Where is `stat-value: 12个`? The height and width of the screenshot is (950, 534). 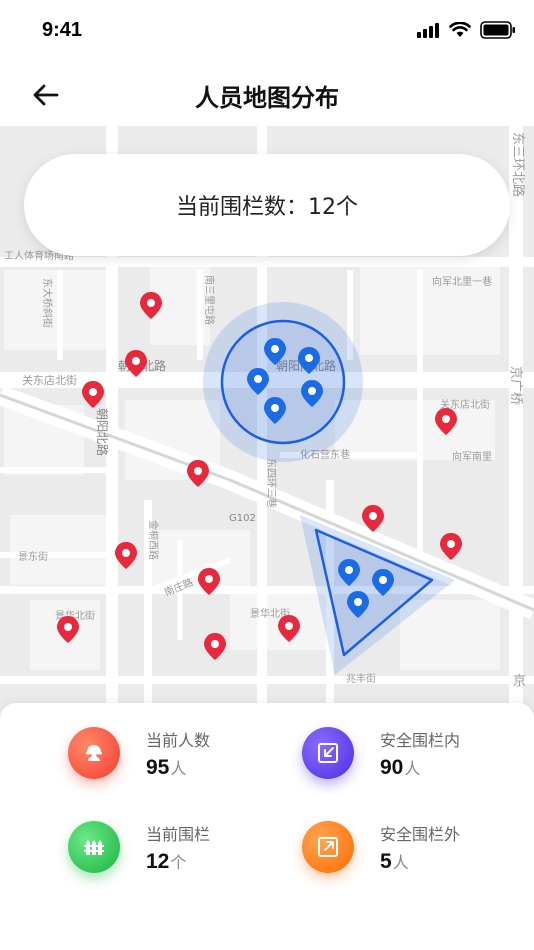
stat-value: 12个 is located at coordinates (166, 861).